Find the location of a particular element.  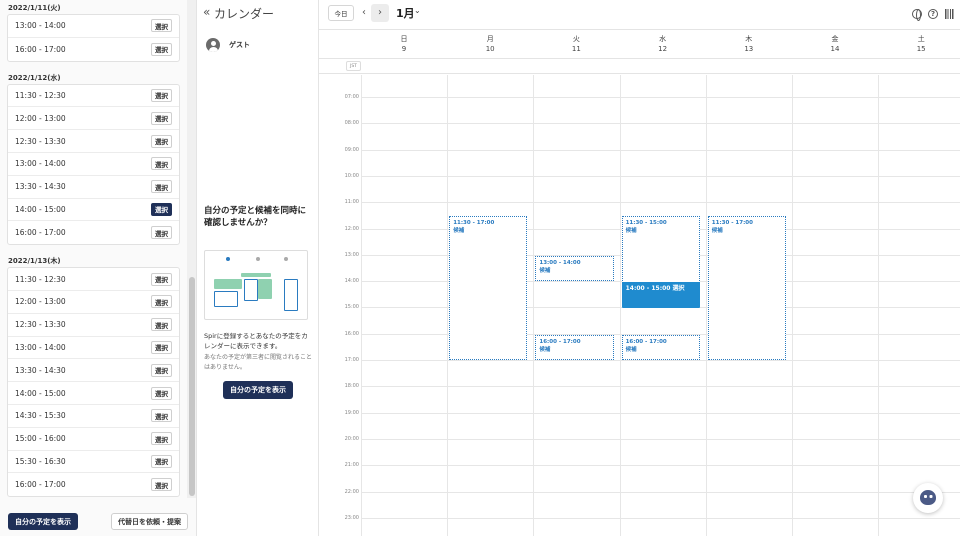

calendar-toolbar: 今日 ‹ › 1月 ⌄ ? is located at coordinates (639, 15).